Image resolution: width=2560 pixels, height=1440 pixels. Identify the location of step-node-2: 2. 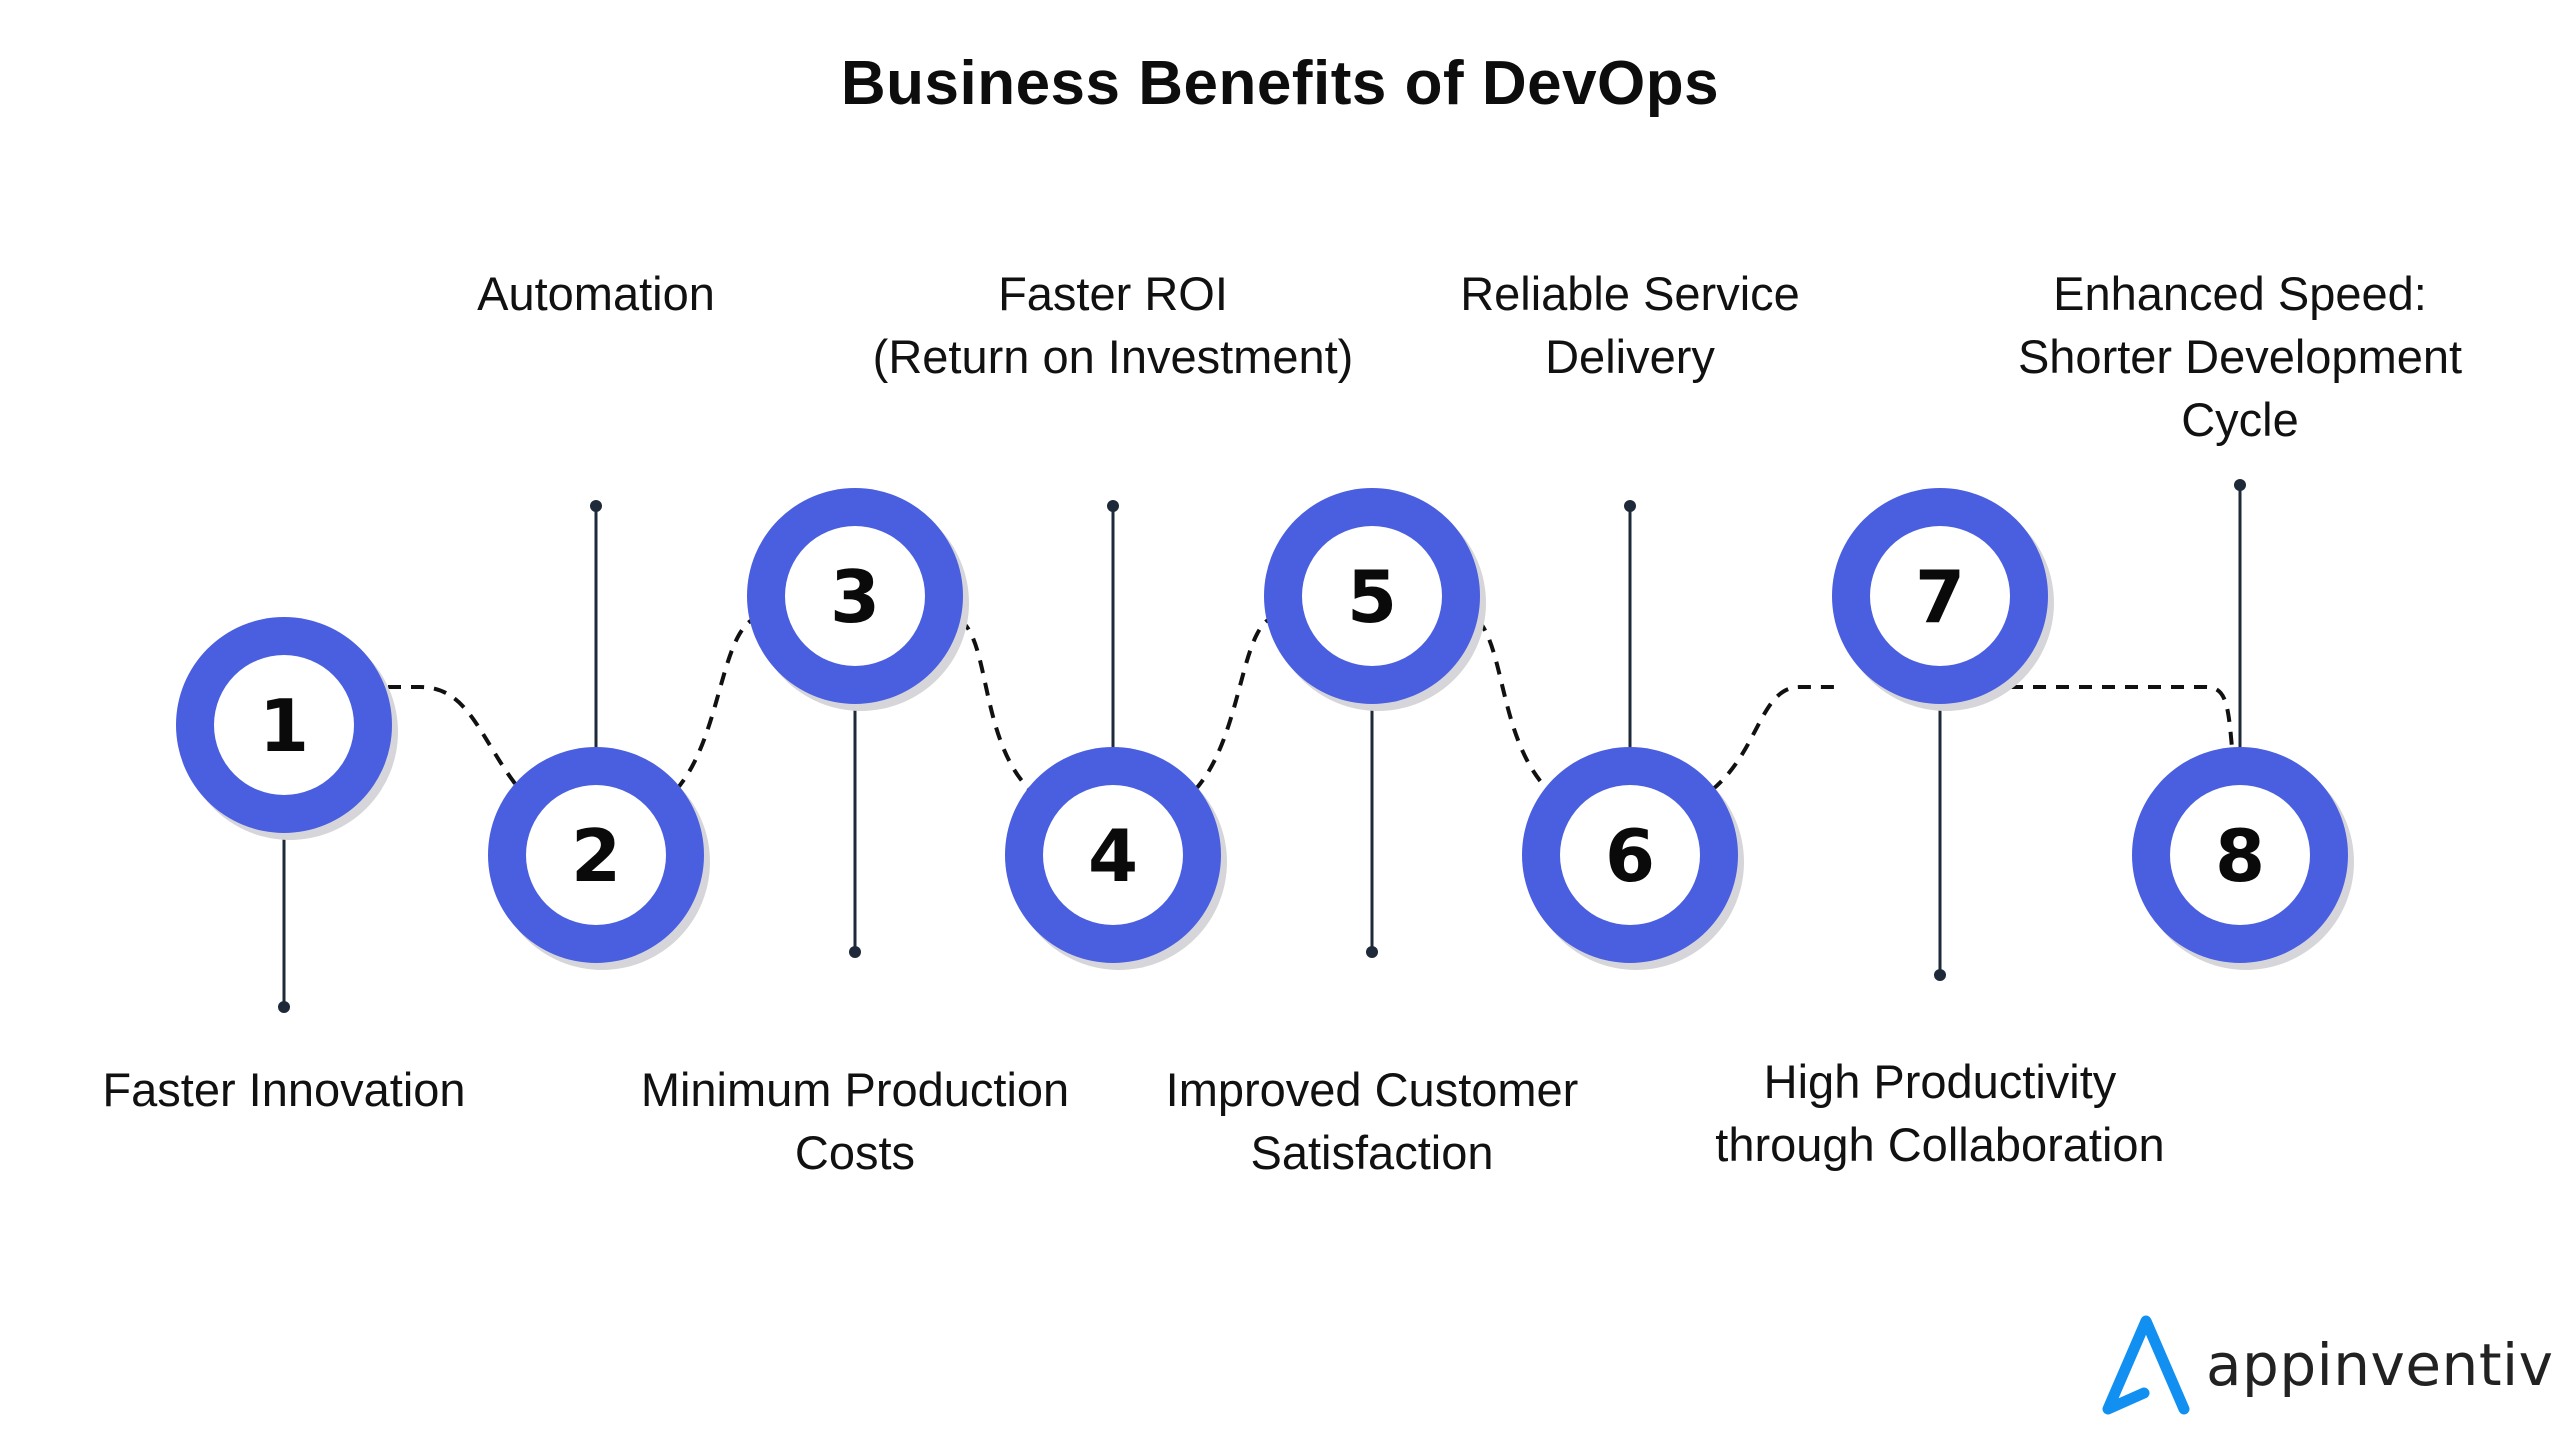
(599, 858).